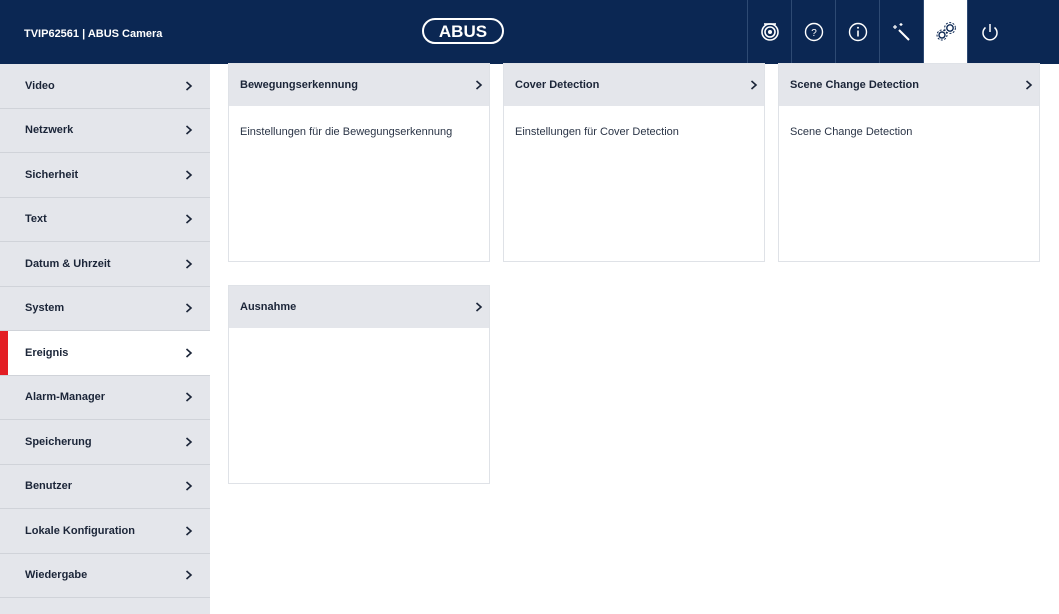 The height and width of the screenshot is (614, 1059). What do you see at coordinates (58, 441) in the screenshot?
I see `sidebar-item-label: Speicherung` at bounding box center [58, 441].